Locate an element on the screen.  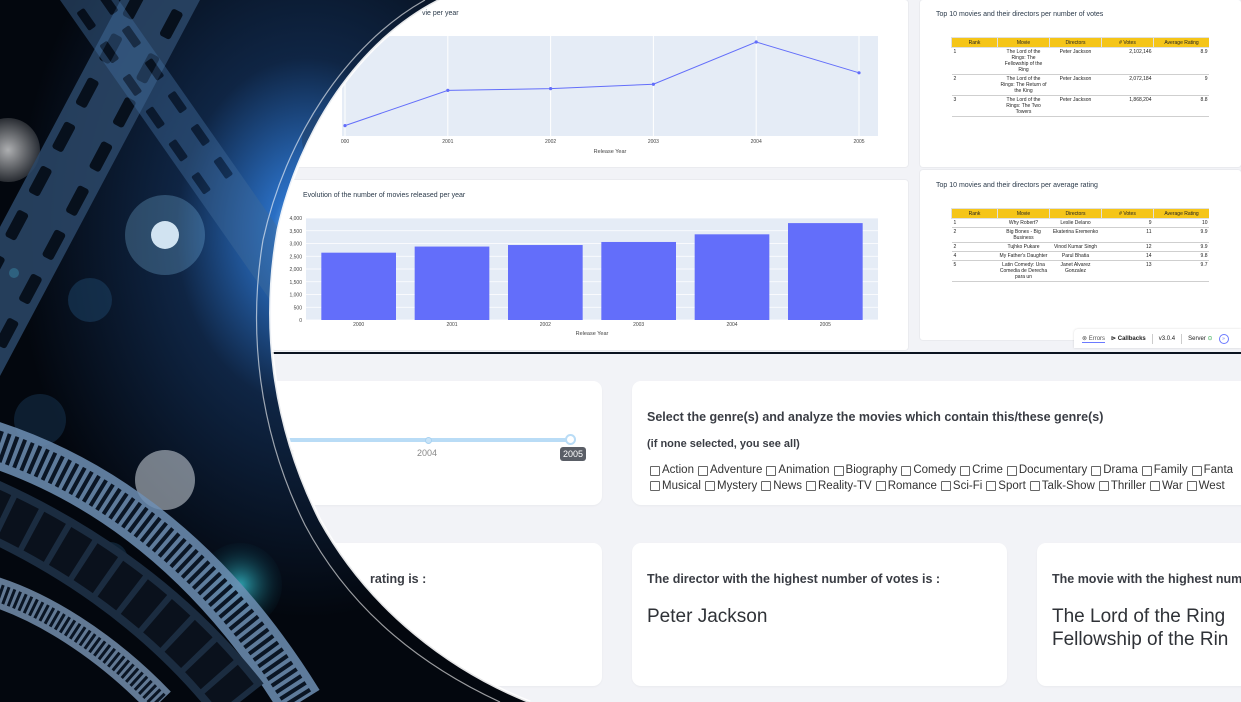
devtools-errors-button: ⊗ Errors is located at coordinates (1094, 339).